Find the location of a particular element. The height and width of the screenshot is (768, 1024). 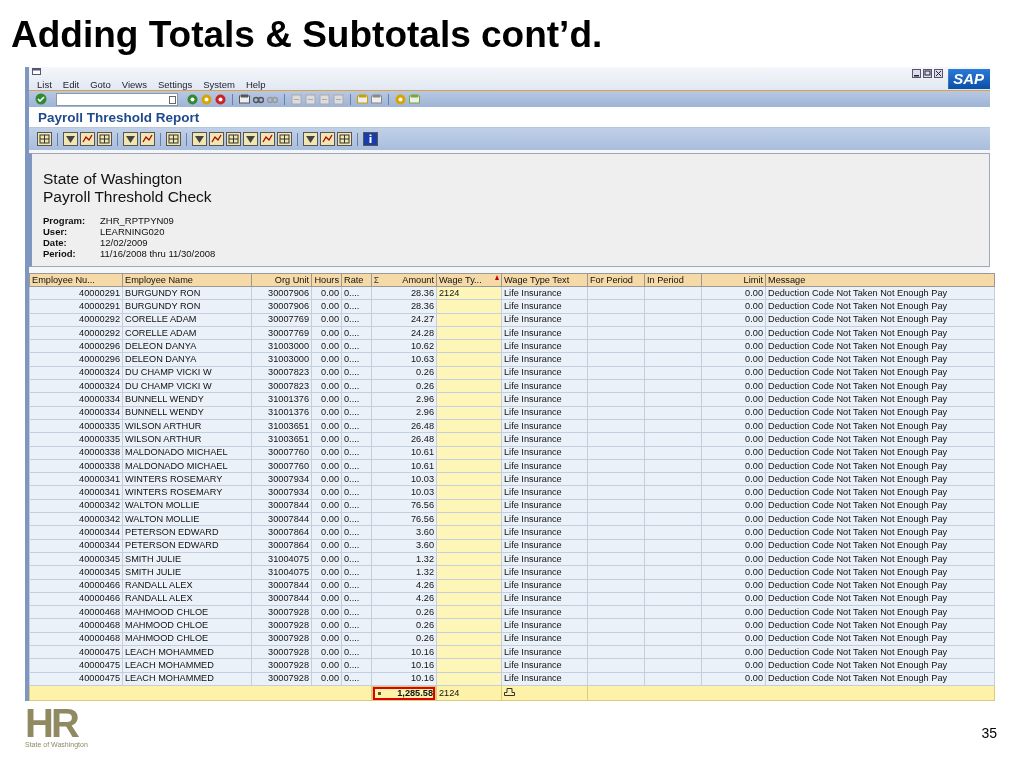

menu-item: Help is located at coordinates (255, 84).